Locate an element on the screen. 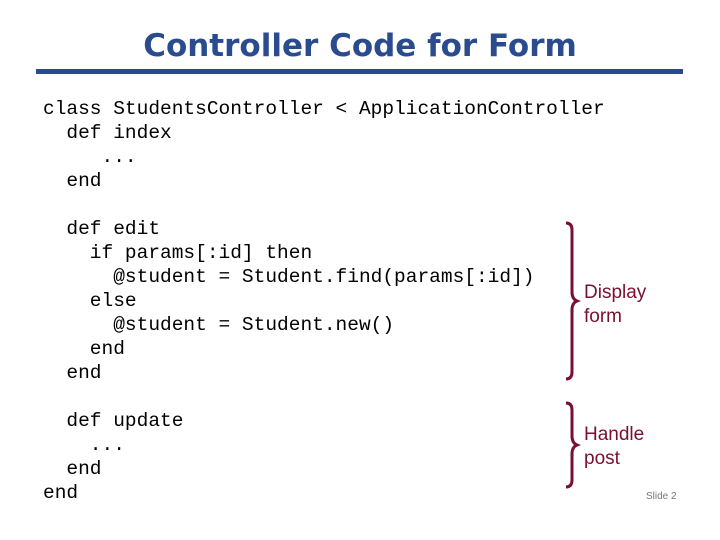 The width and height of the screenshot is (720, 540). annotation-line: Handle is located at coordinates (614, 434).